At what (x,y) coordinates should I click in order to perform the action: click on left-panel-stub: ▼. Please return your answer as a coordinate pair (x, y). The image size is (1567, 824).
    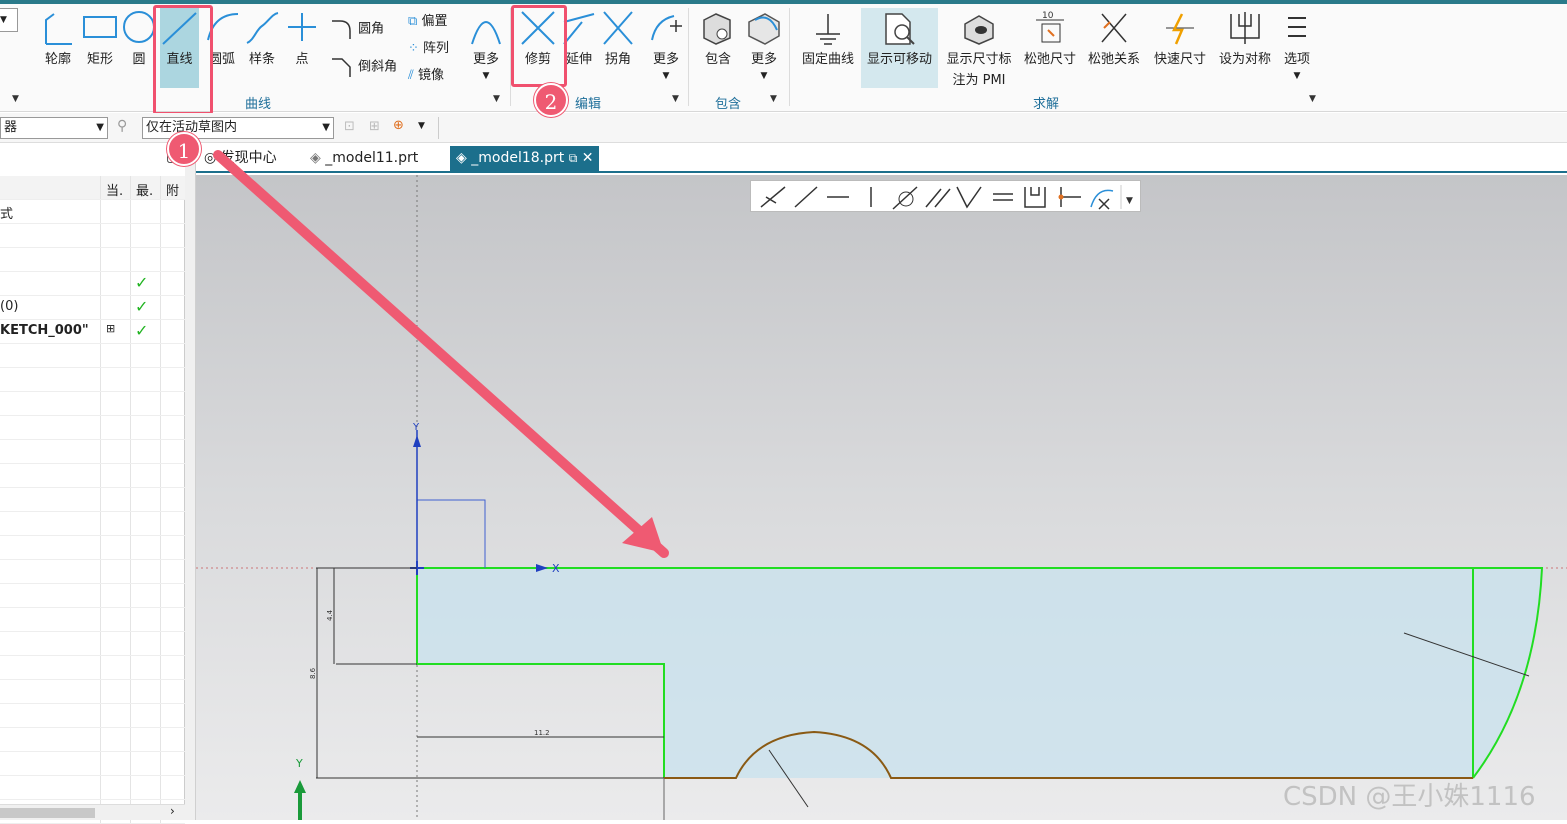
    Looking at the image, I should click on (9, 20).